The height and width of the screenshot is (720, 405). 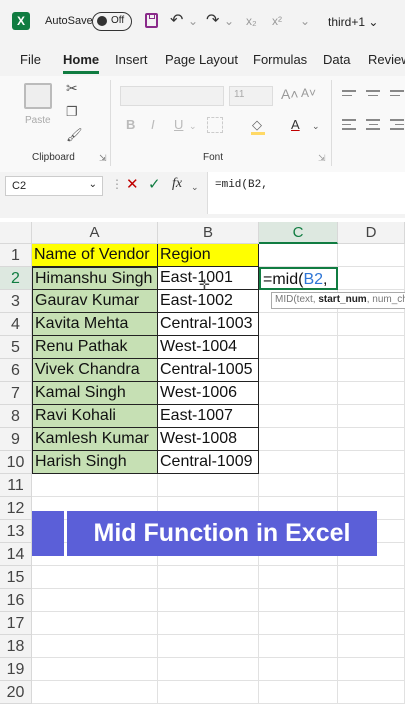 I want to click on cut-icon: ✂, so click(x=72, y=88).